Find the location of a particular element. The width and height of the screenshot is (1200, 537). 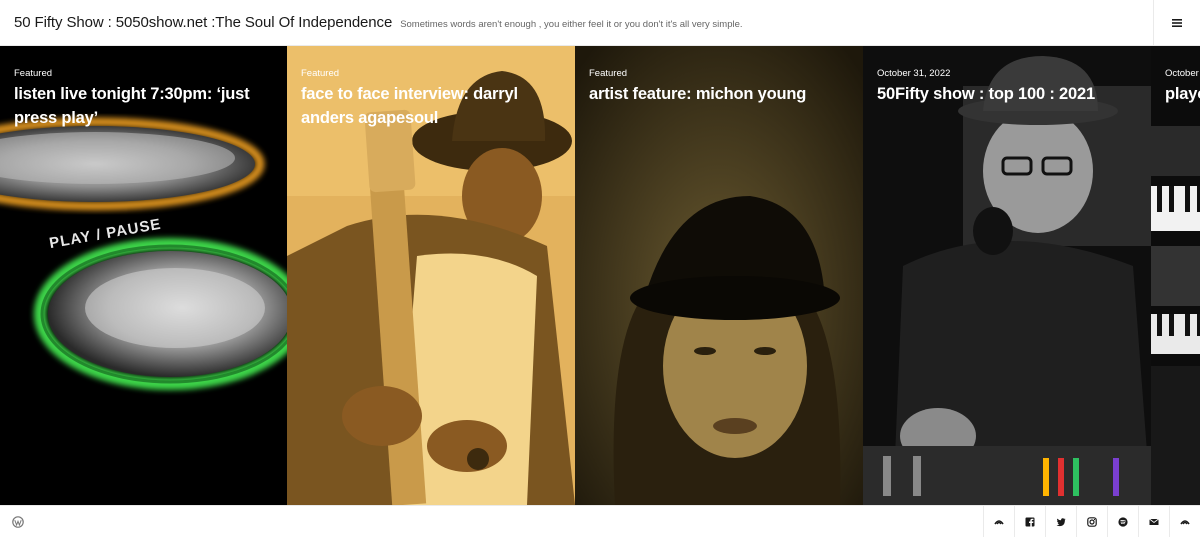

social-link-facebook is located at coordinates (1029, 521).